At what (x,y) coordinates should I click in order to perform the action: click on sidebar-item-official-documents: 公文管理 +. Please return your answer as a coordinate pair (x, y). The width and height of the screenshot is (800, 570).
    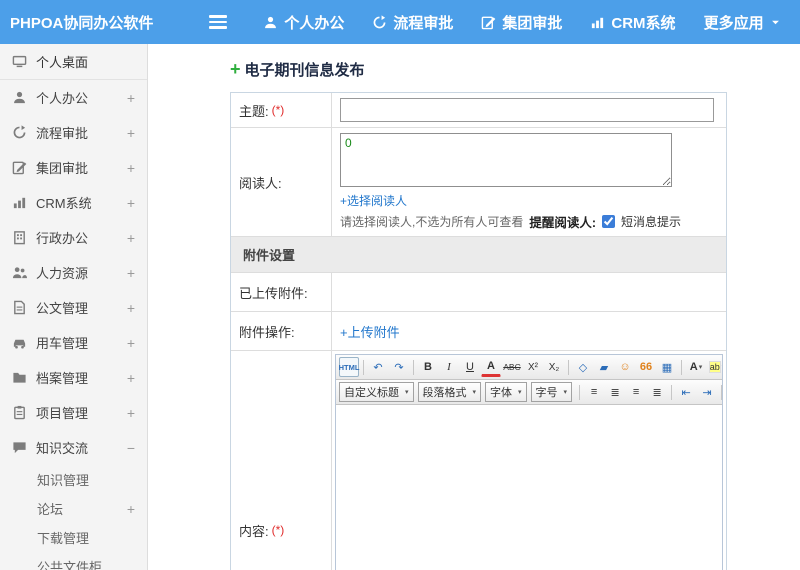
    Looking at the image, I should click on (73, 307).